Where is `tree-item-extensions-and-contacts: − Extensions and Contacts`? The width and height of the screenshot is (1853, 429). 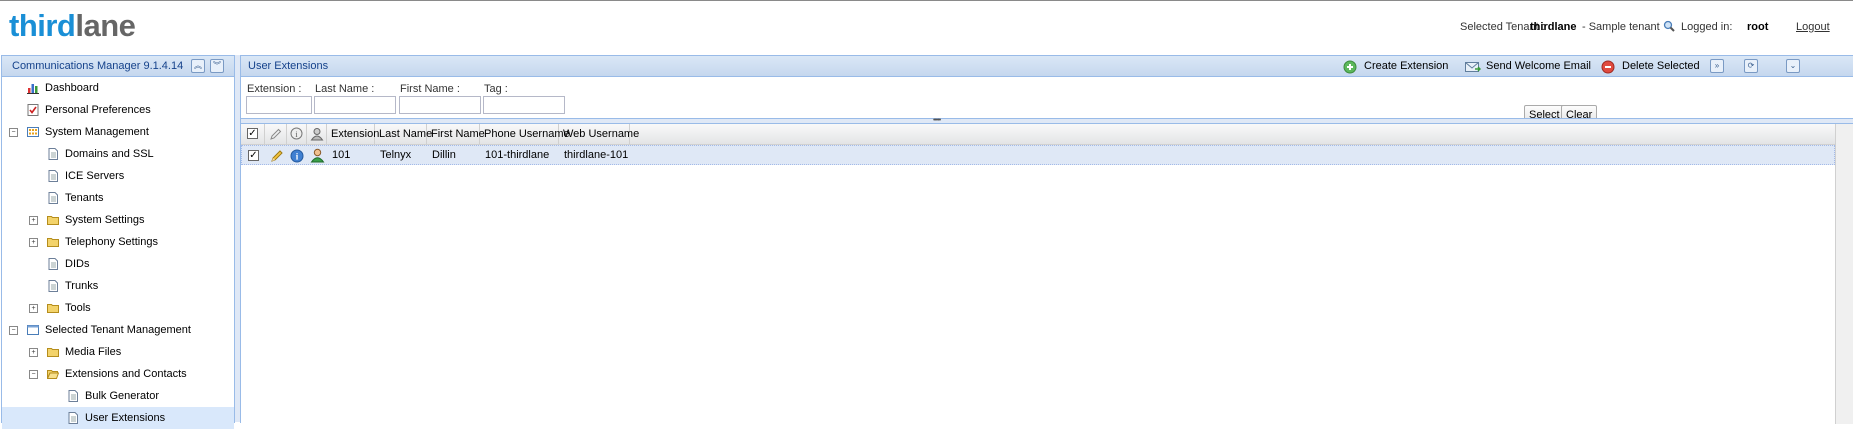
tree-item-extensions-and-contacts: − Extensions and Contacts is located at coordinates (118, 374).